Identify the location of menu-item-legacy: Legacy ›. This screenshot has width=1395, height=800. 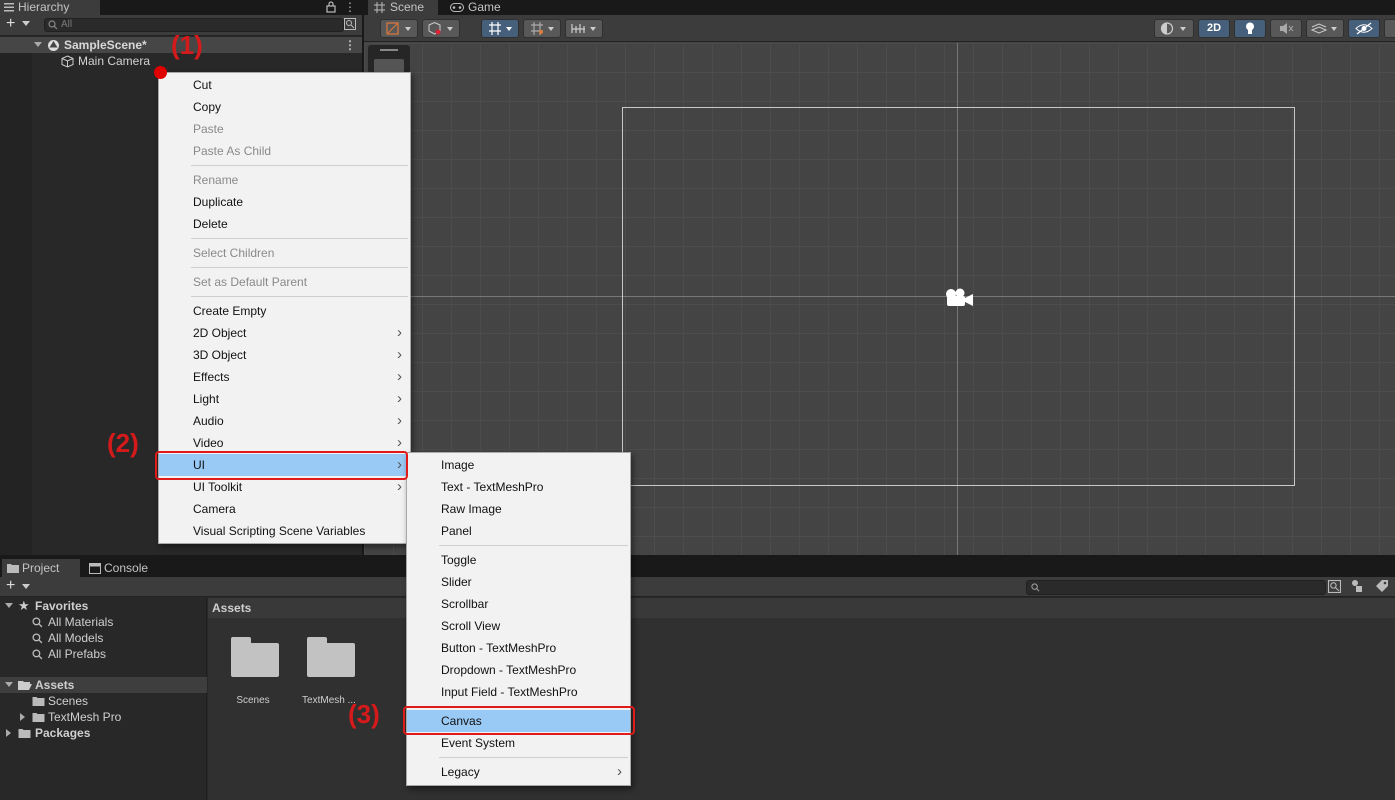
(518, 772).